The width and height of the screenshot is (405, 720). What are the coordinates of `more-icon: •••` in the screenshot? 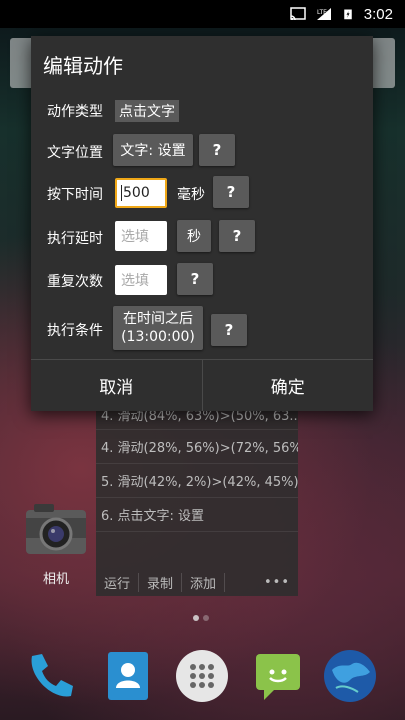 It's located at (277, 582).